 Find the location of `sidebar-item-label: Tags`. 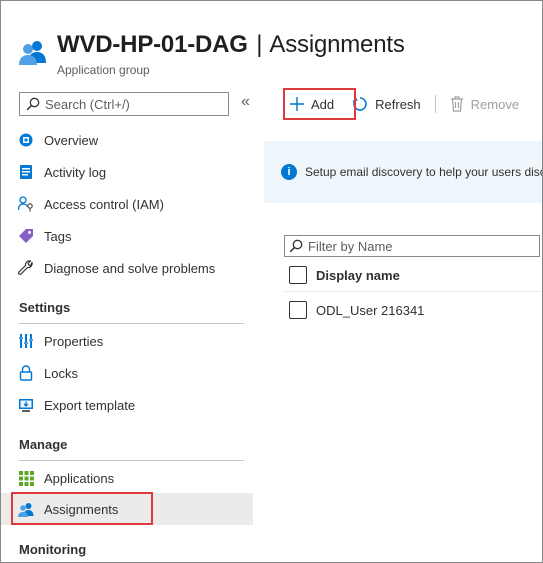

sidebar-item-label: Tags is located at coordinates (58, 236).